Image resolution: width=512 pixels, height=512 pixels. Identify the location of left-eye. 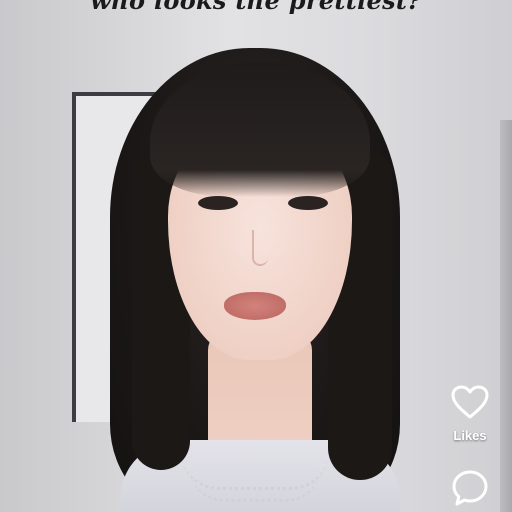
(218, 203).